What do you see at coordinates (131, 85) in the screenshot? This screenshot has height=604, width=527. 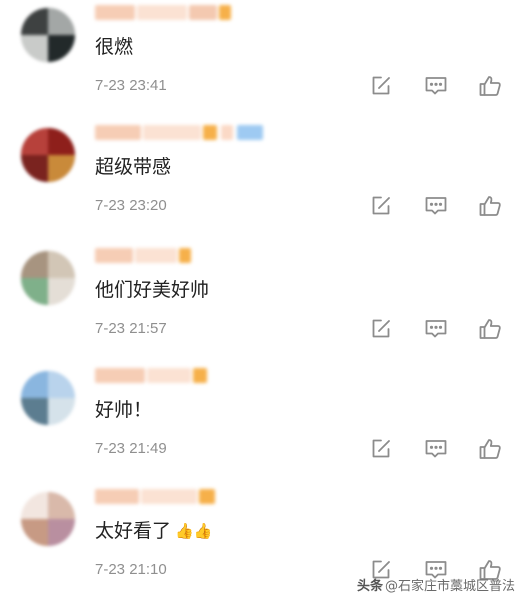 I see `comment-time: 7-23 23:41` at bounding box center [131, 85].